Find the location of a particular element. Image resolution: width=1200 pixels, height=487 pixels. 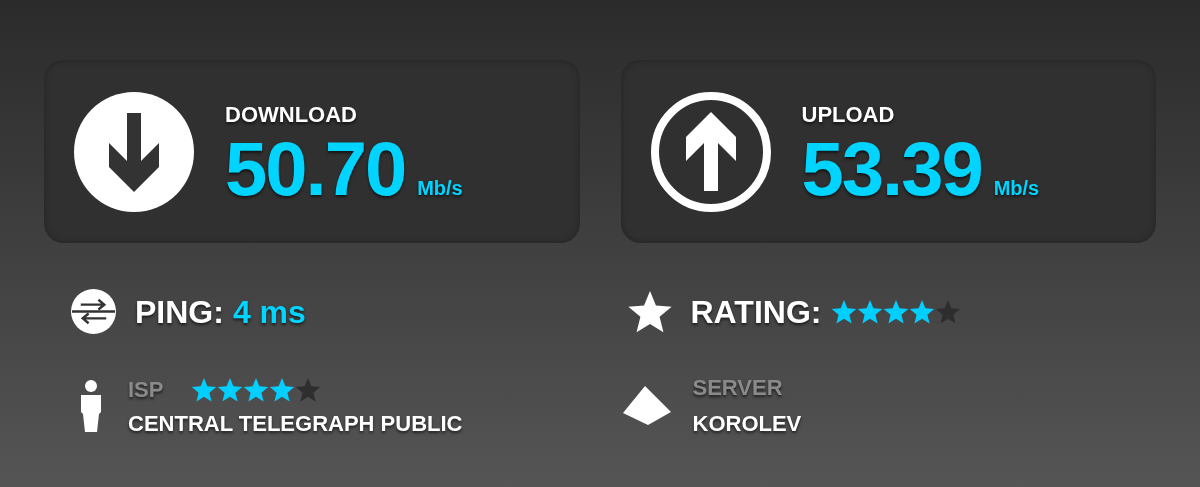

isp-name: CENTRAL TELEGRAPH PUBLIC is located at coordinates (295, 424).